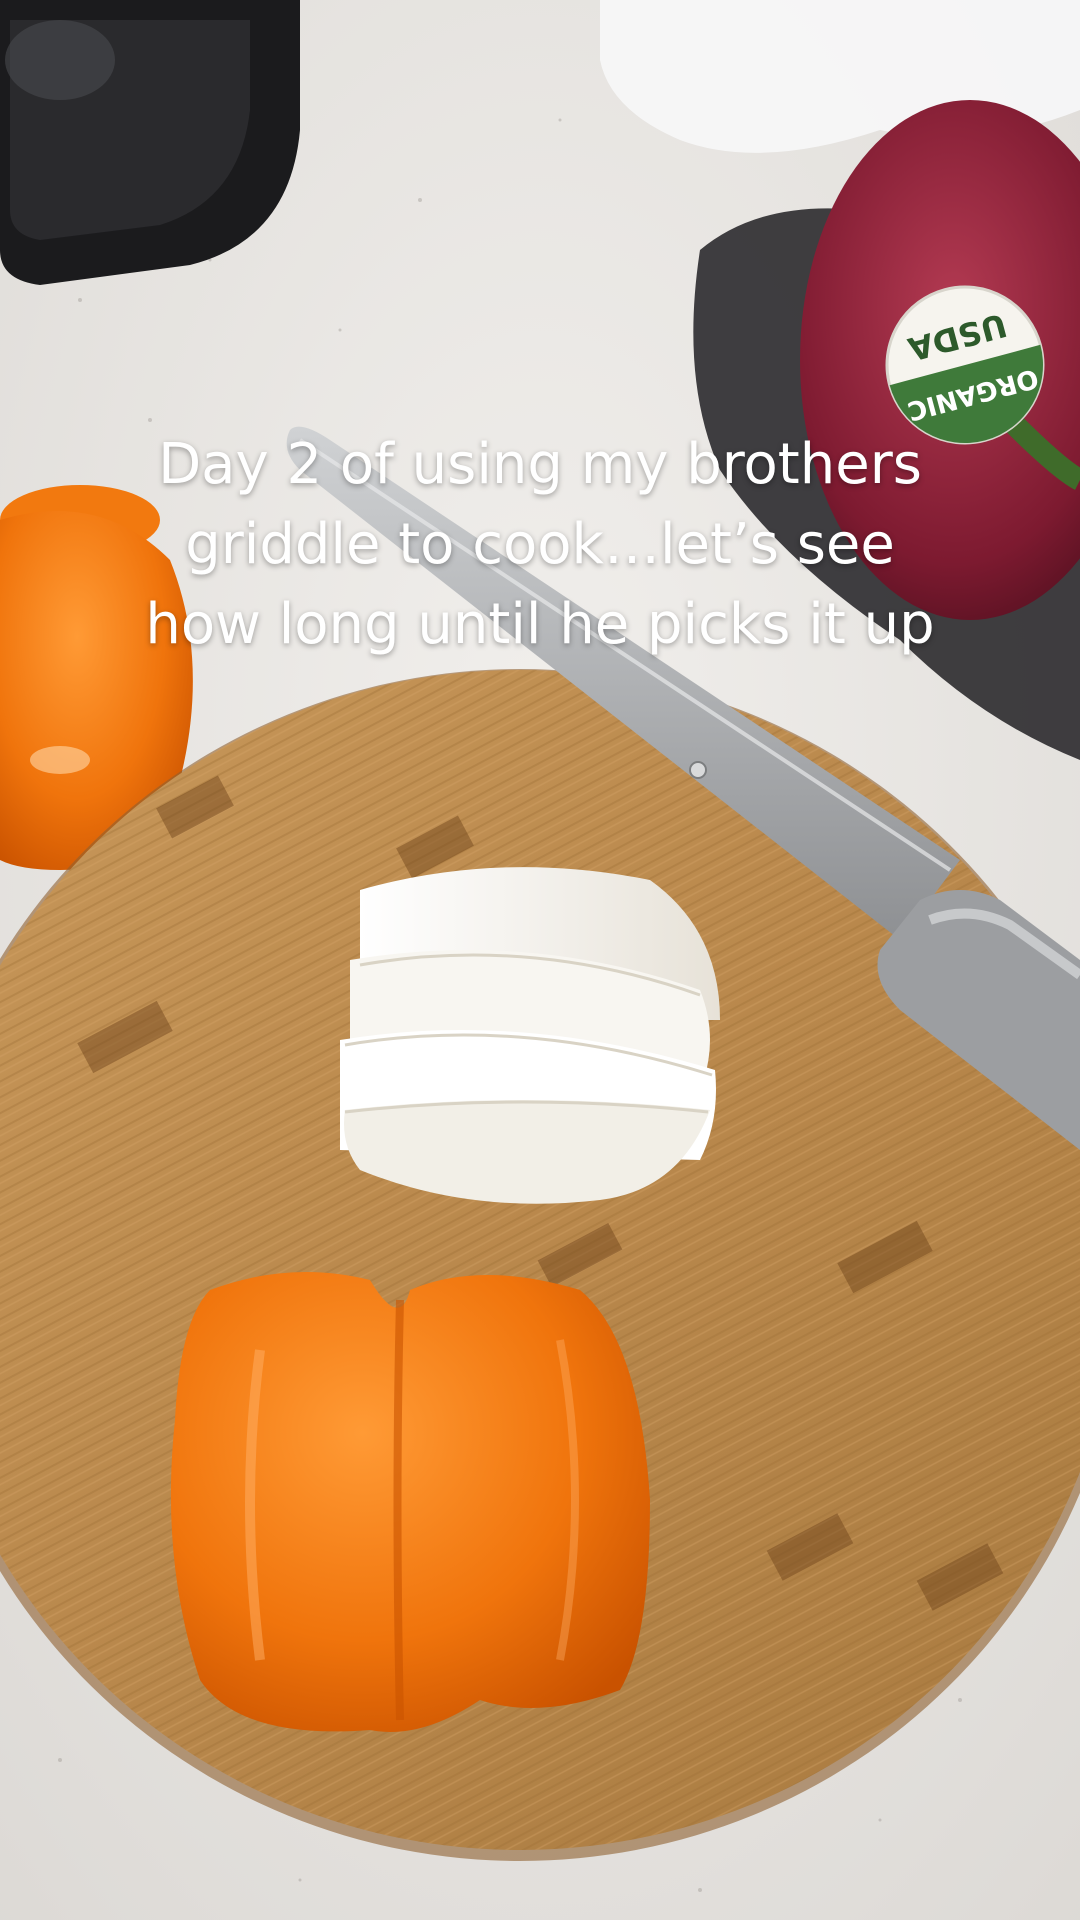  Describe the element at coordinates (530, 1035) in the screenshot. I see `sliced-white-onion` at that location.